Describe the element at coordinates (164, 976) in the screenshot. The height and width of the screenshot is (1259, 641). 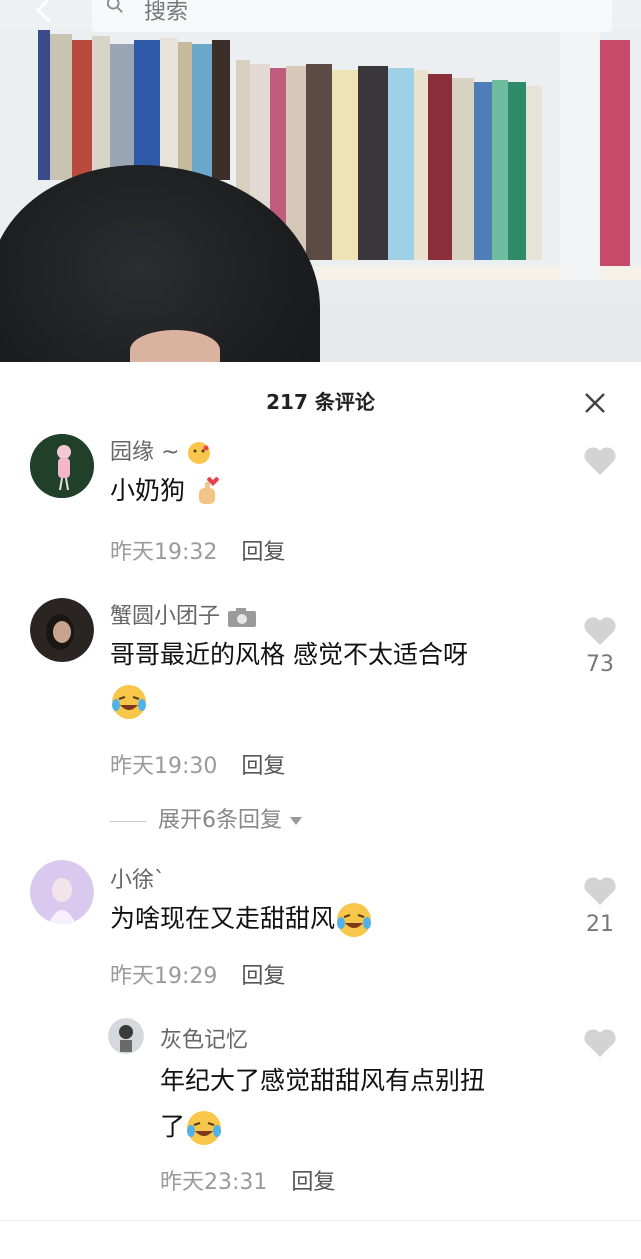
I see `comment-time: 昨天19:29` at that location.